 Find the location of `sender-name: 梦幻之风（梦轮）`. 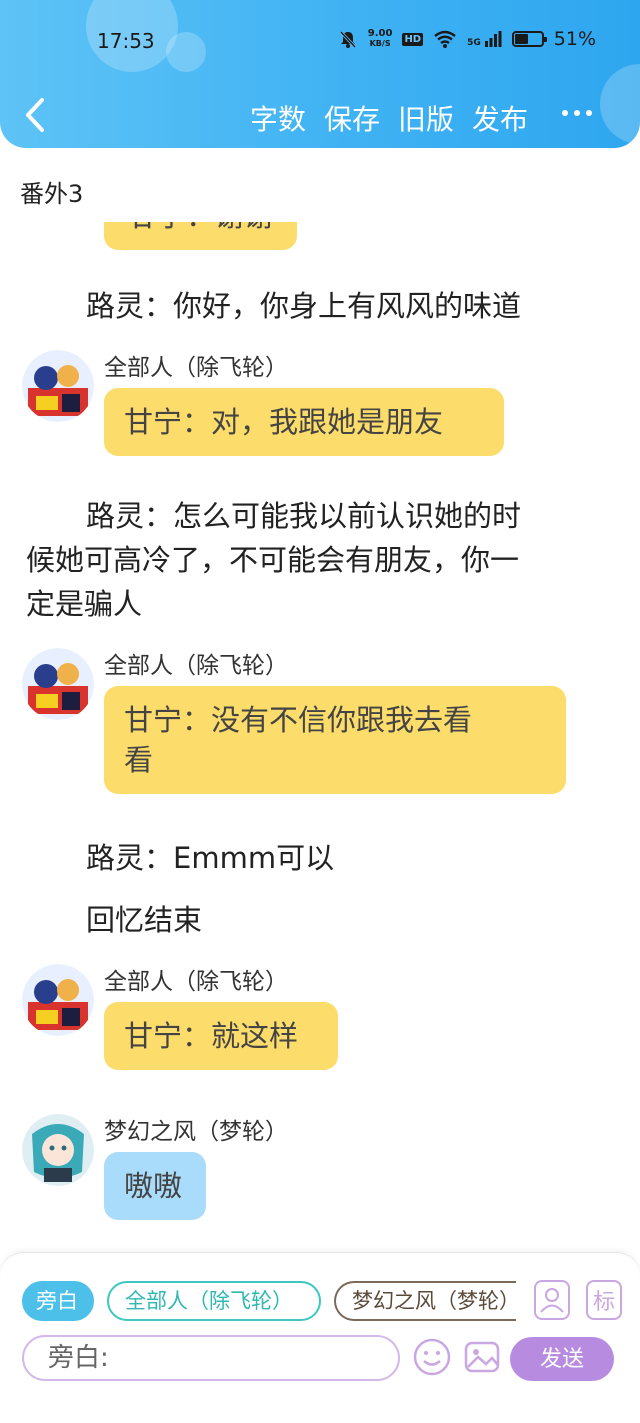

sender-name: 梦幻之风（梦轮） is located at coordinates (196, 1132).